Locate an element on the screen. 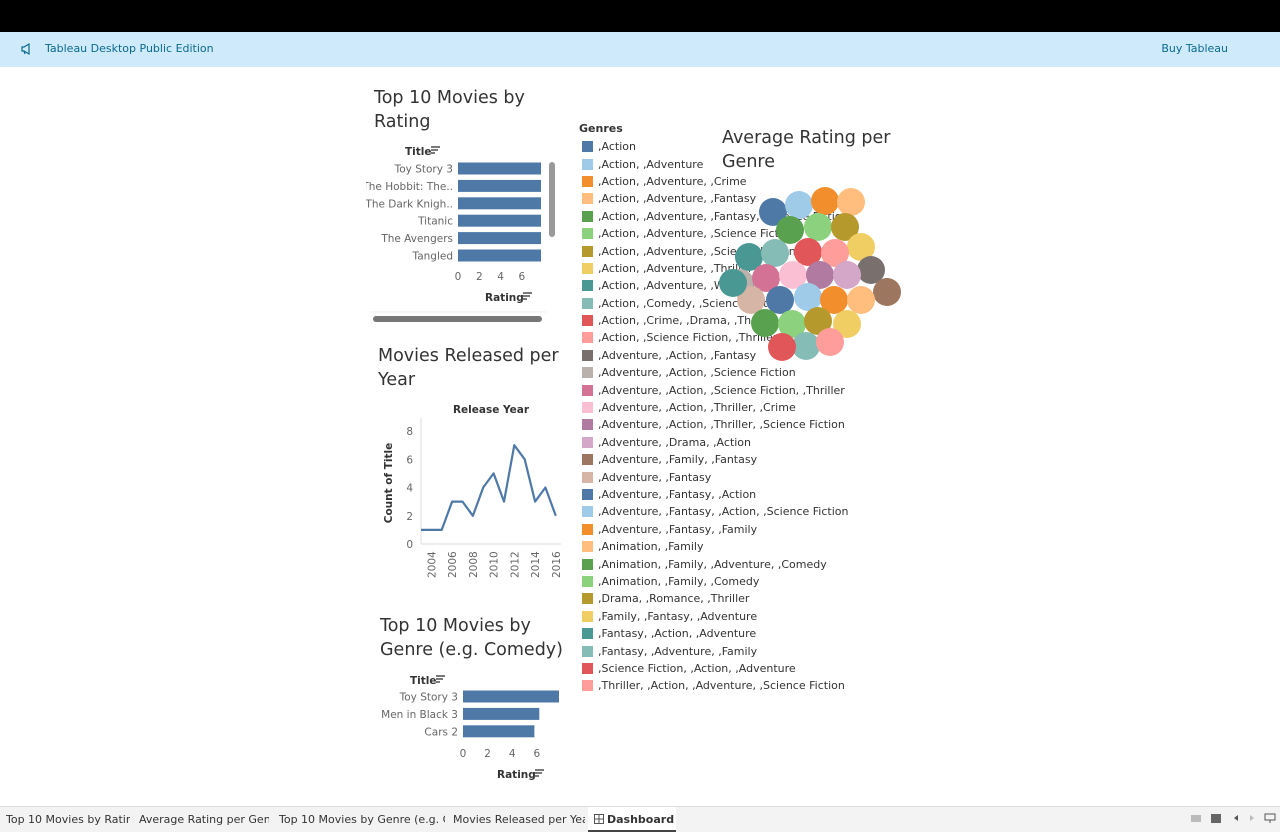 Image resolution: width=1280 pixels, height=832 pixels. legend-item: ,Adventure, ,Drama, ,Action is located at coordinates (713, 442).